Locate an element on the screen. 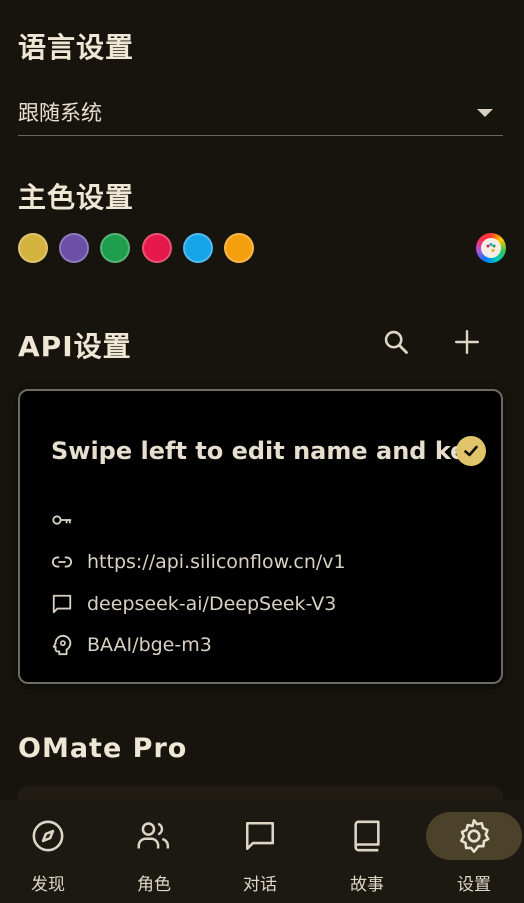 This screenshot has height=903, width=524. swatch-blue is located at coordinates (198, 248).